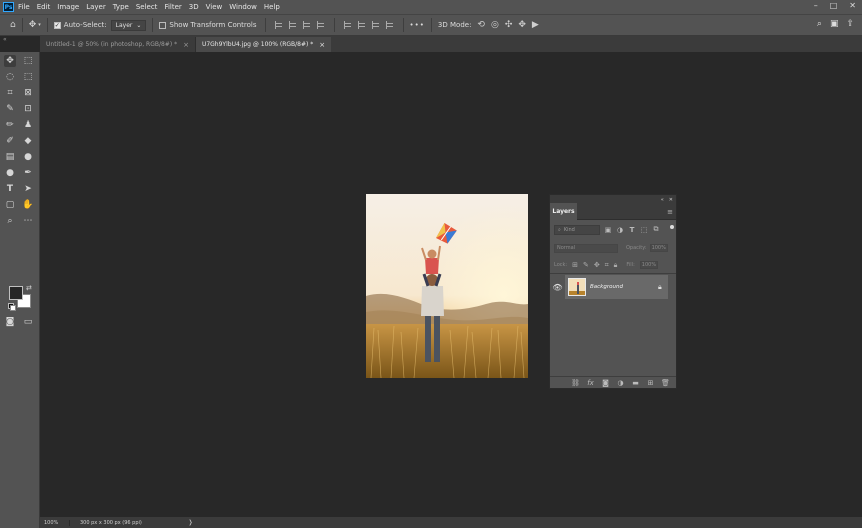 This screenshot has width=862, height=528. Describe the element at coordinates (10, 205) in the screenshot. I see `rectangle-tool-icon: ▢` at that location.